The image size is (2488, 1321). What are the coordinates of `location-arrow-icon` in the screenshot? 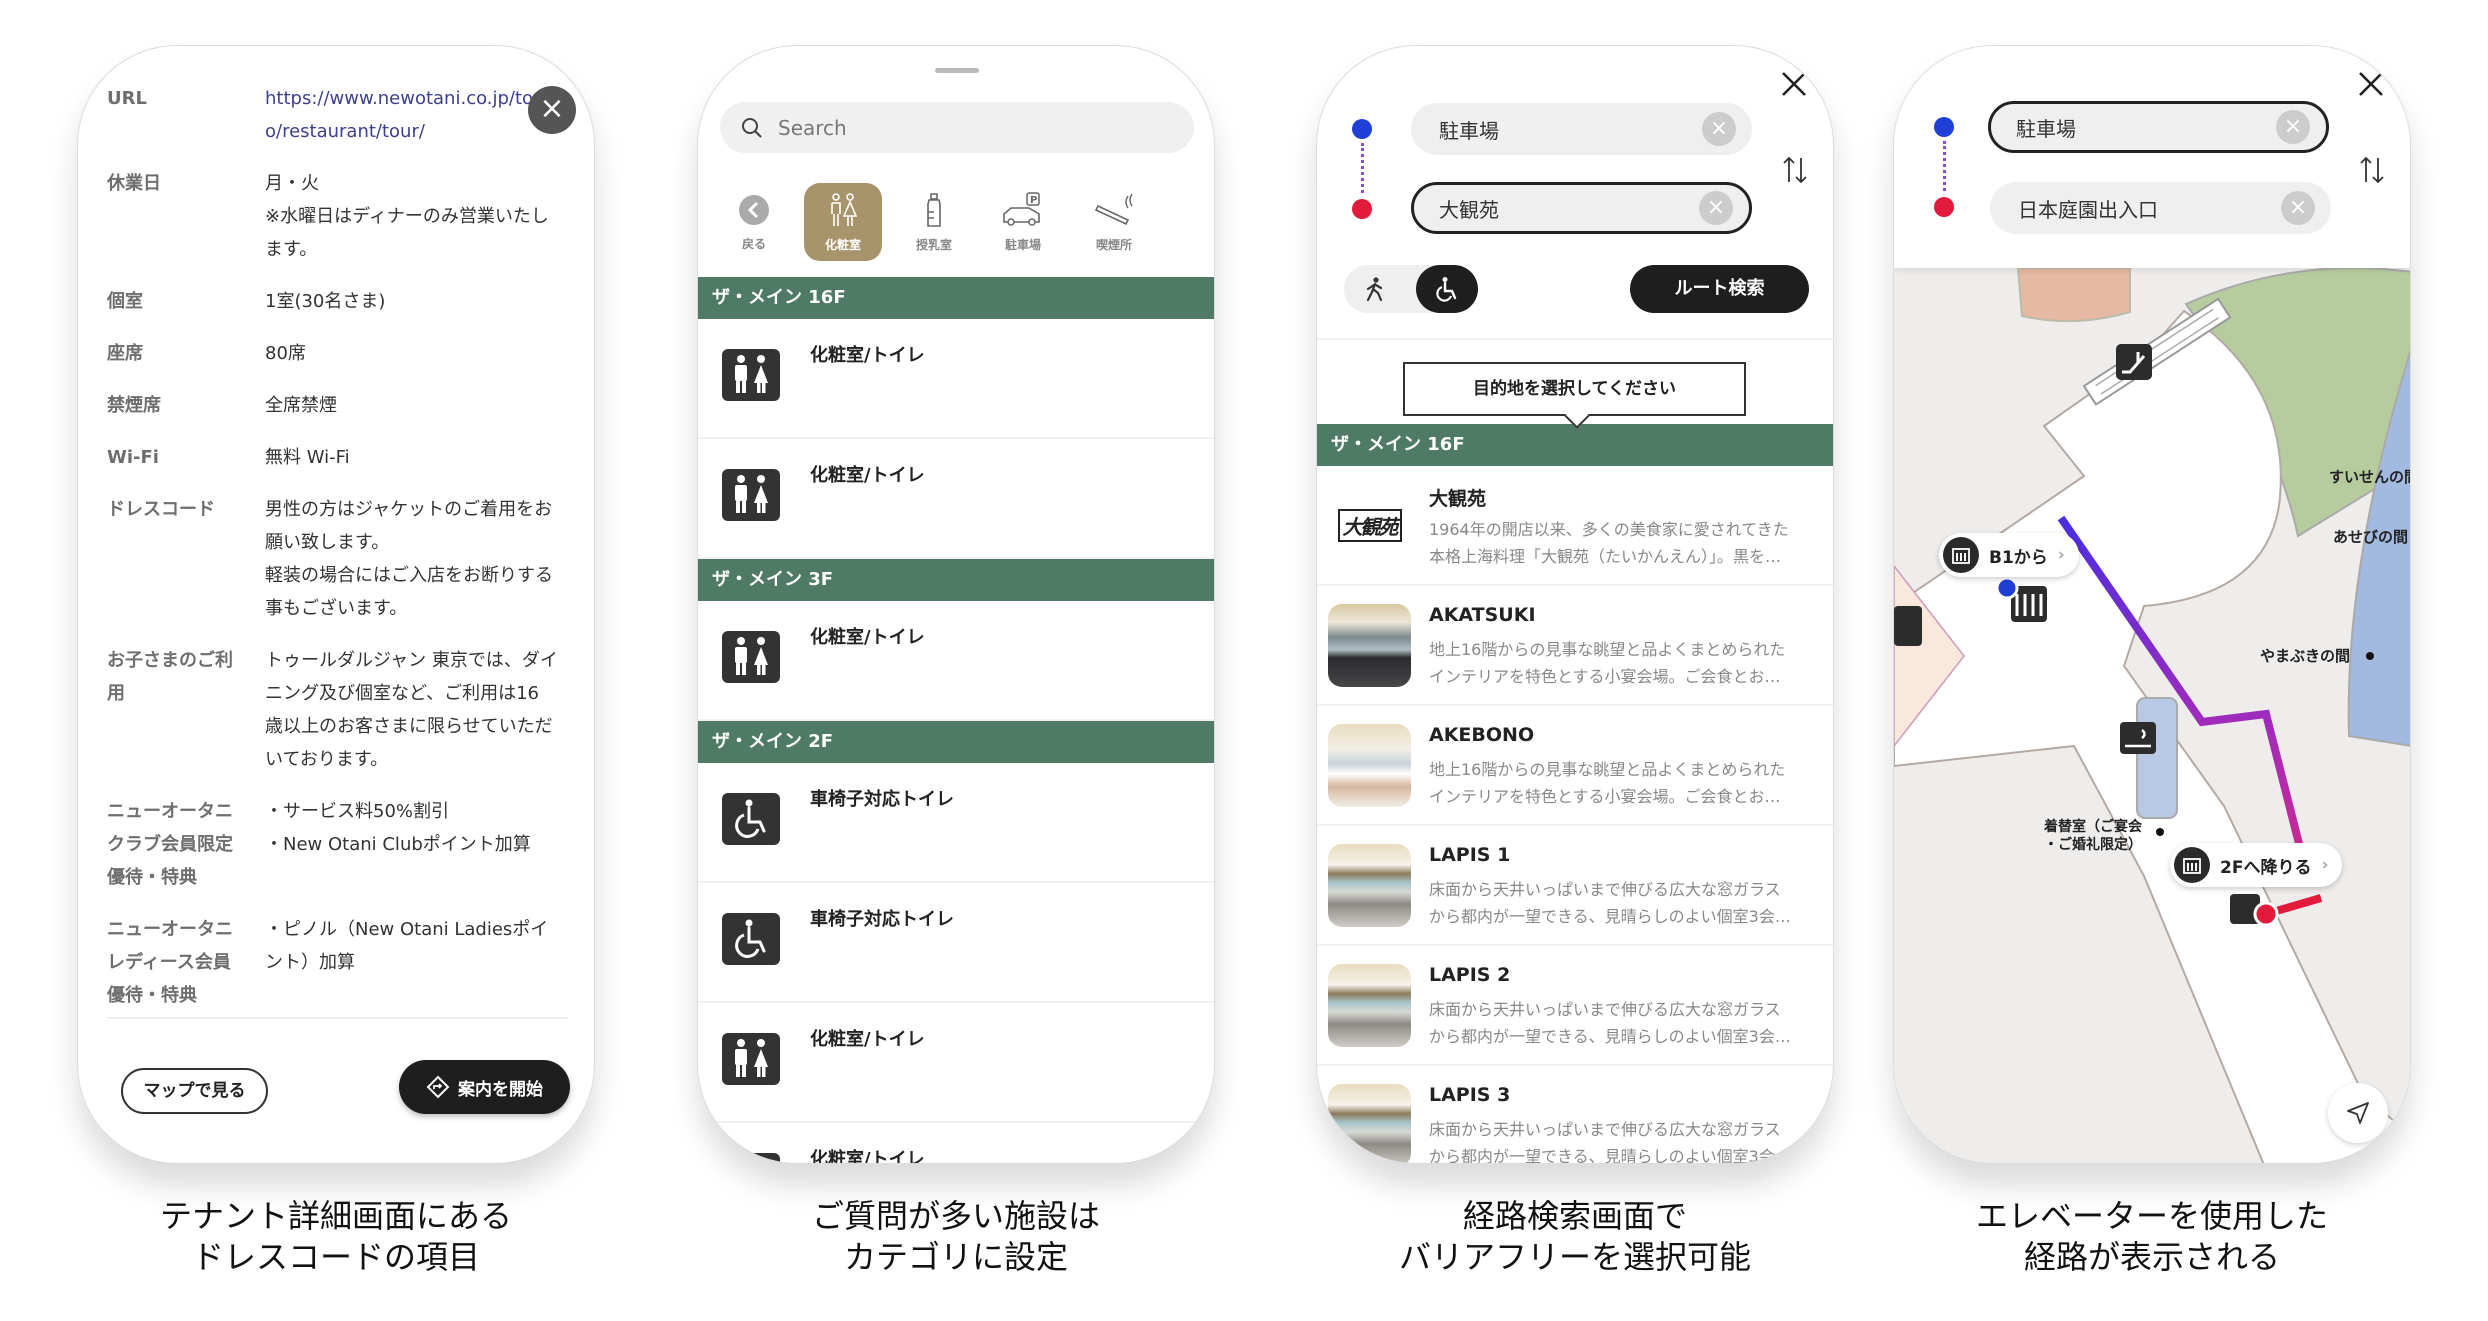 It's located at (2358, 1113).